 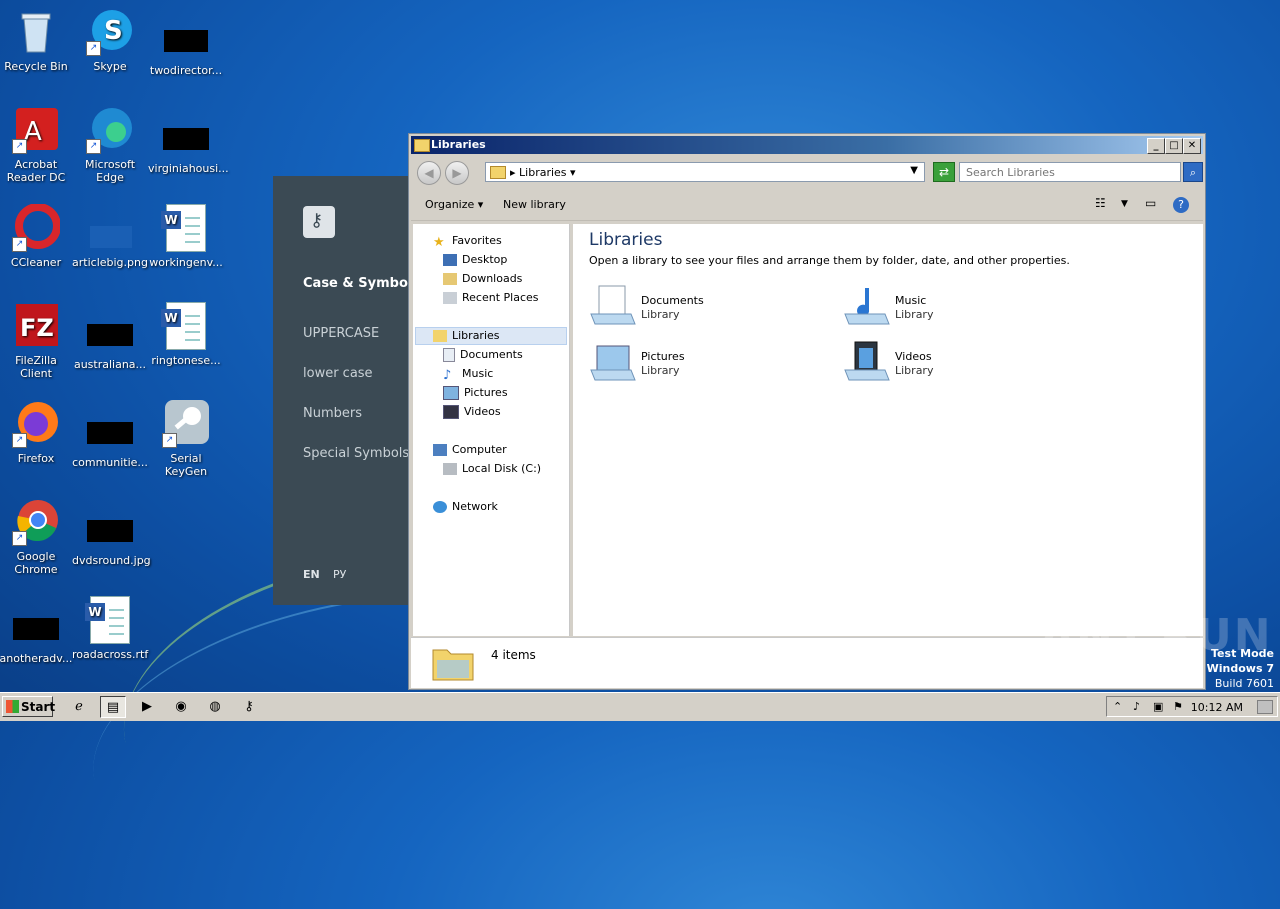 I want to click on search-icon: ⌕, so click(x=1193, y=172).